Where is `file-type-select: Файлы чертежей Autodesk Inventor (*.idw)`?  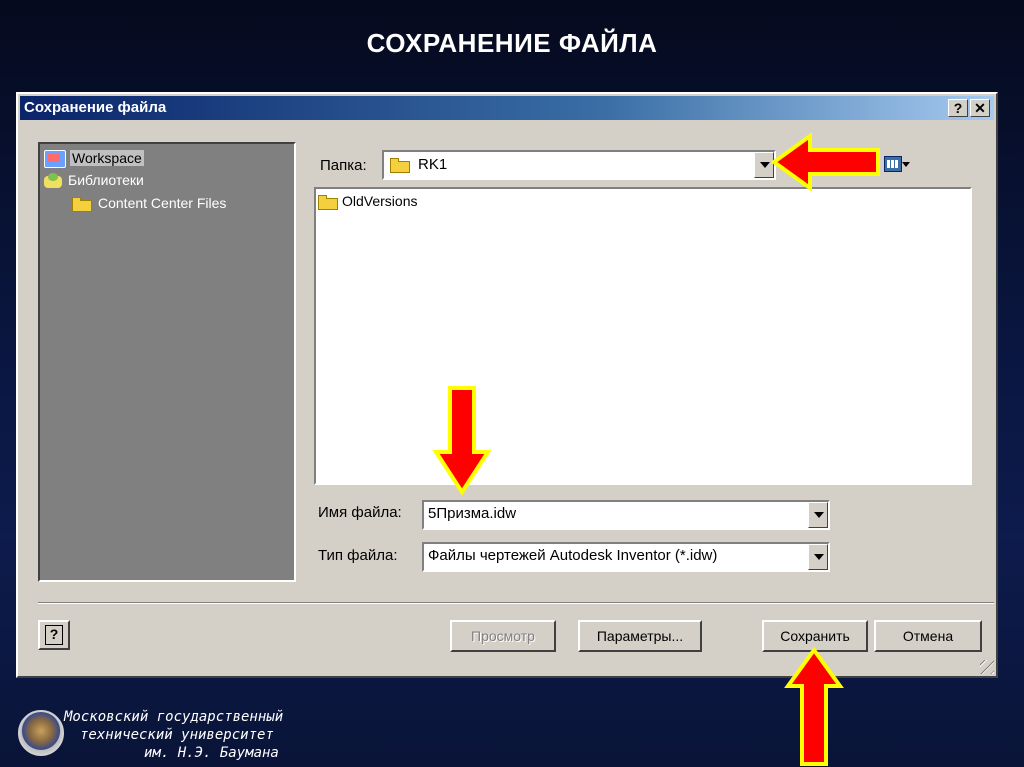 file-type-select: Файлы чертежей Autodesk Inventor (*.idw) is located at coordinates (626, 557).